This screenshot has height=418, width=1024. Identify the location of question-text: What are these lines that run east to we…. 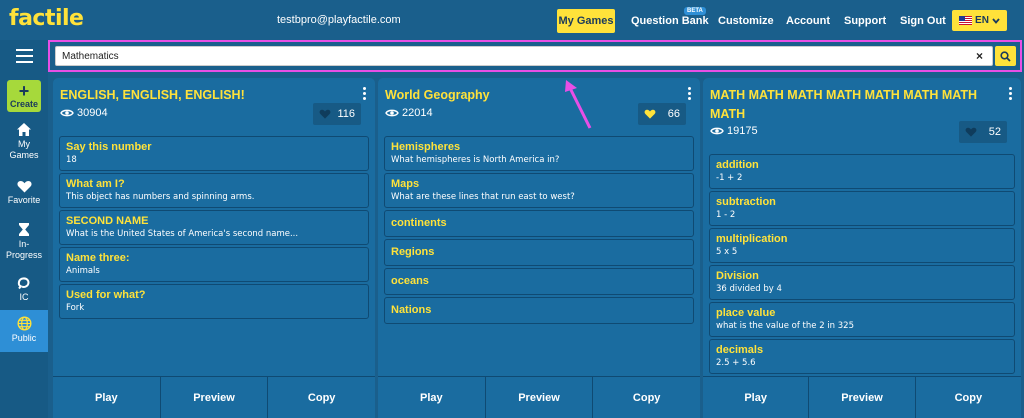
(483, 197).